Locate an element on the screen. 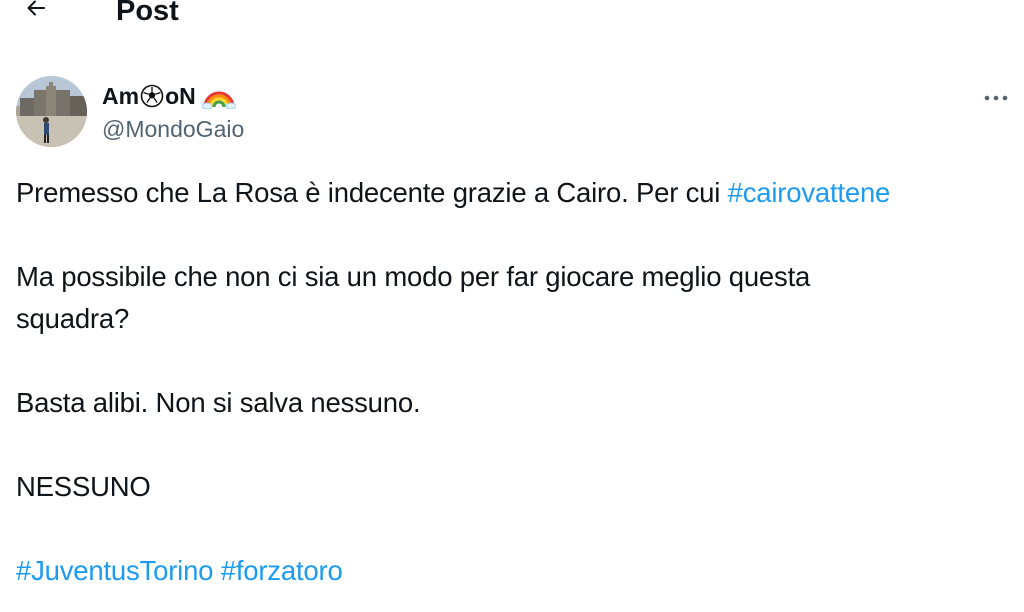 This screenshot has height=612, width=1024. soccer-ball-icon is located at coordinates (152, 96).